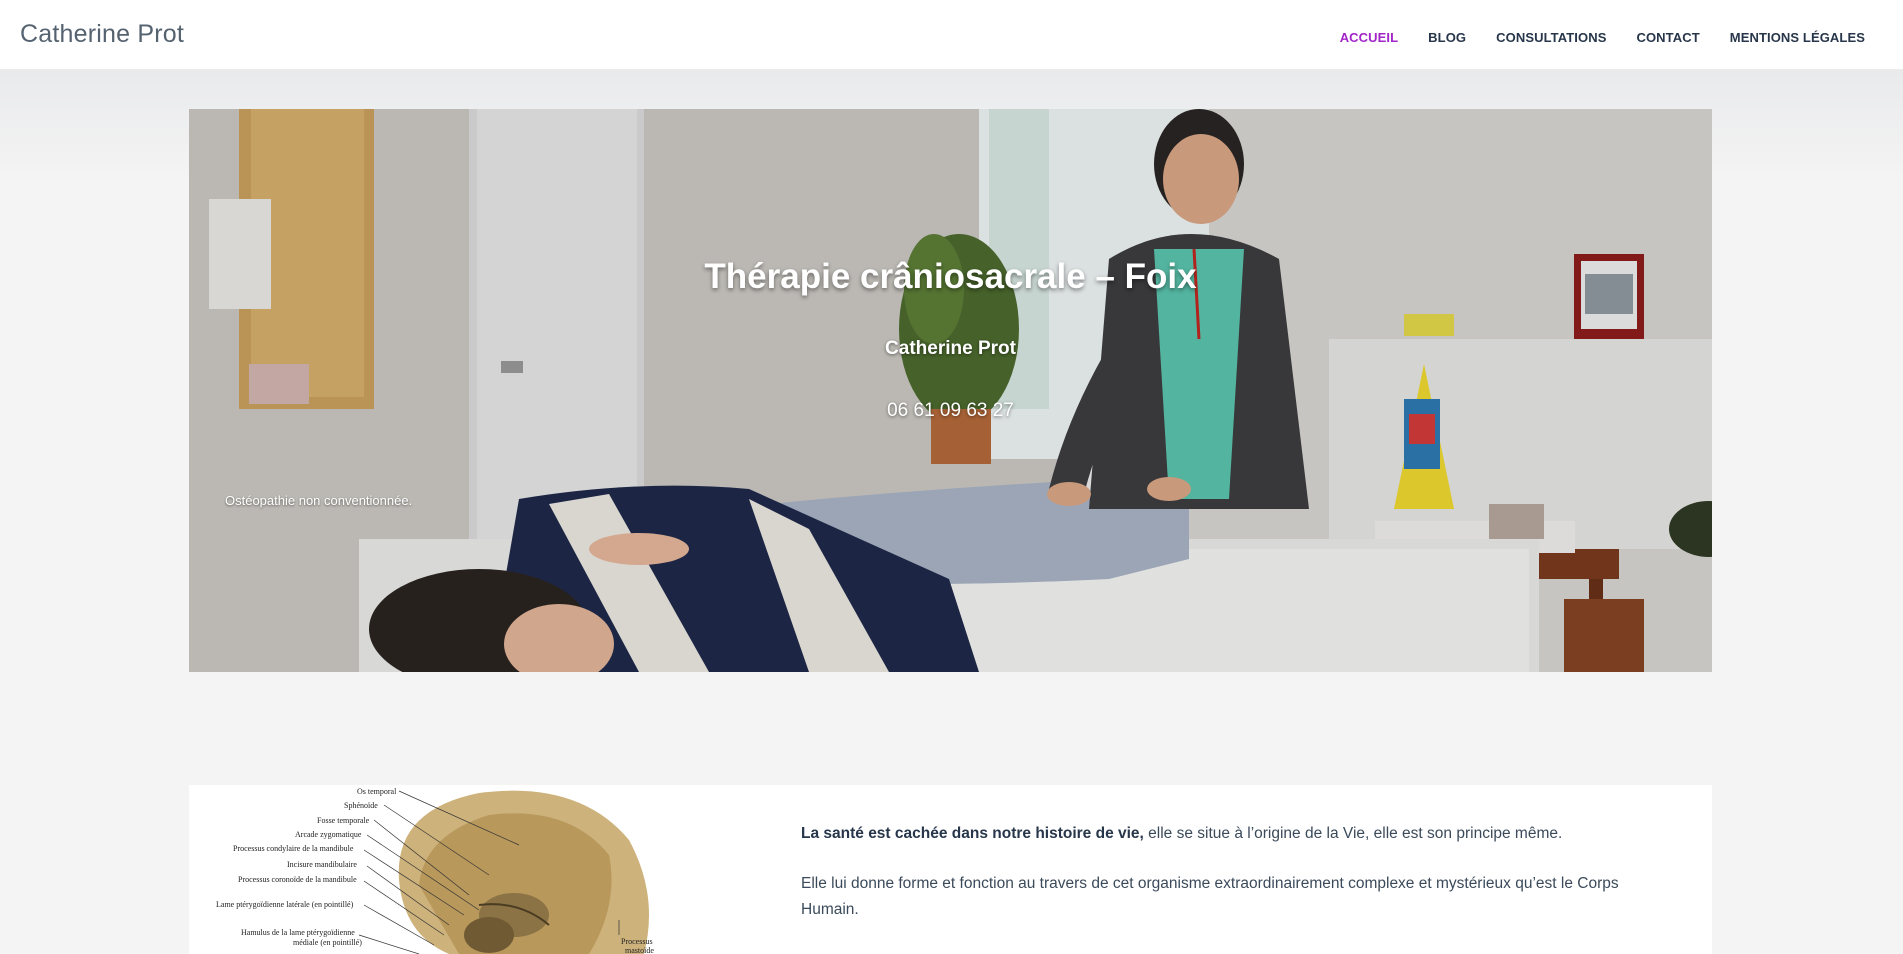 This screenshot has width=1903, height=954. What do you see at coordinates (1369, 37) in the screenshot?
I see `nav-item-accueil: ACCUEIL` at bounding box center [1369, 37].